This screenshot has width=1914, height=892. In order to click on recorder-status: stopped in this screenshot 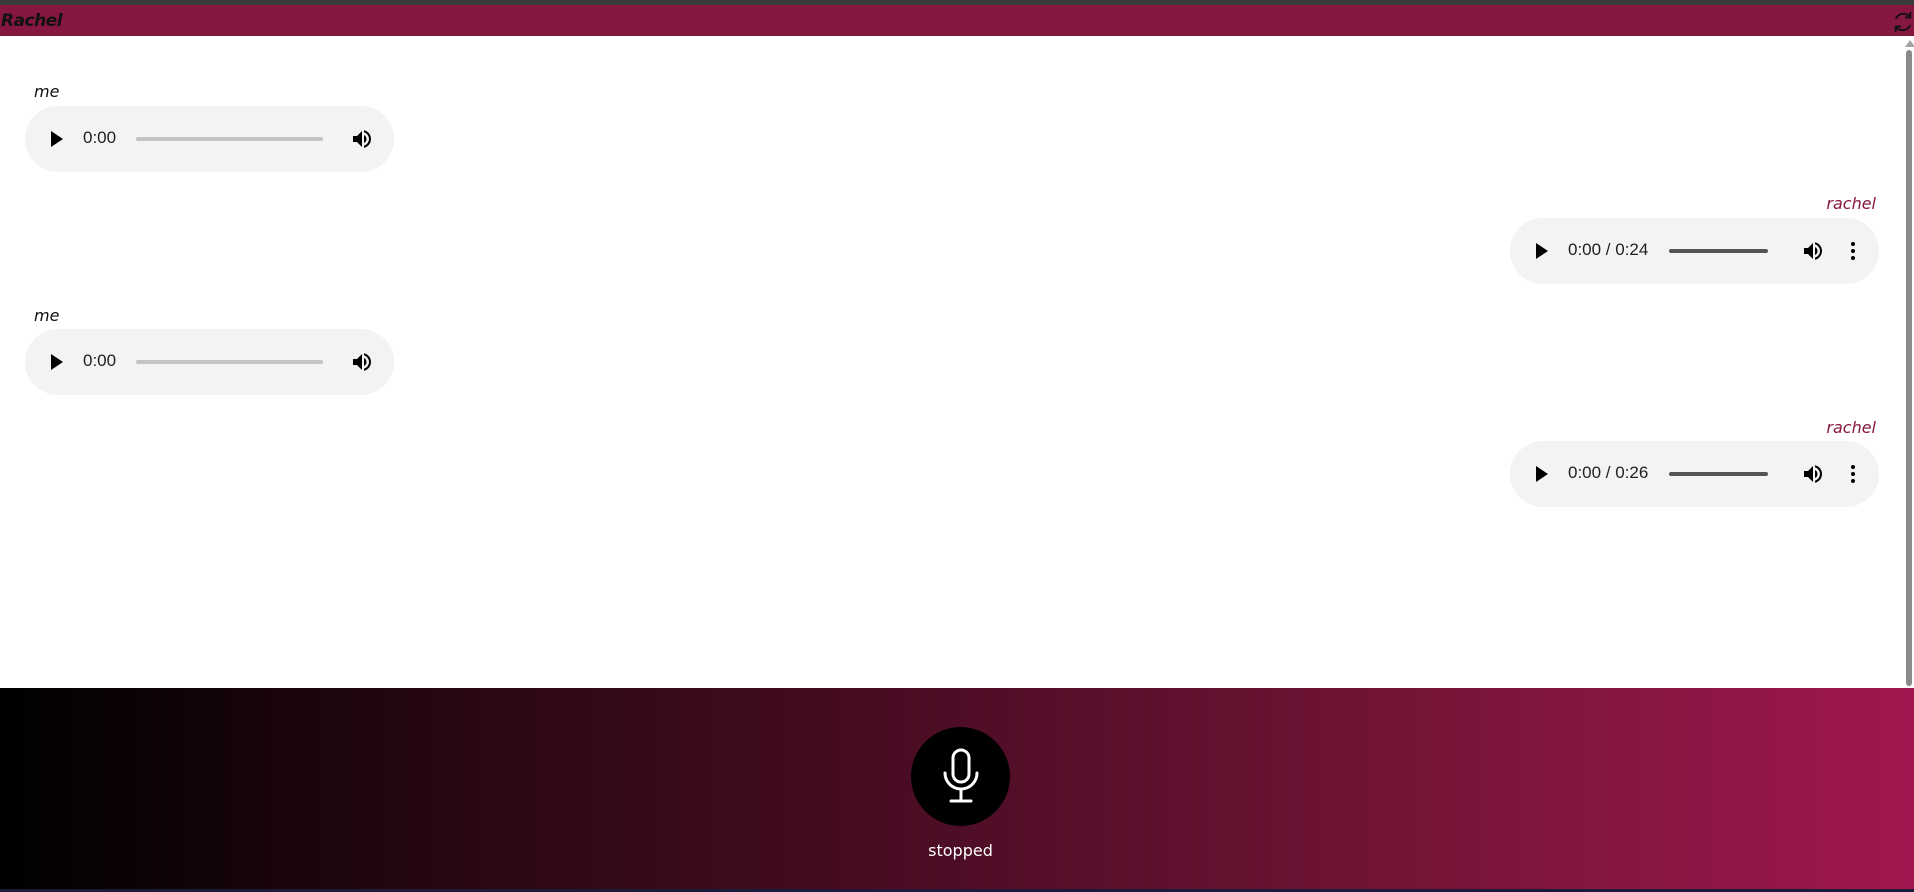, I will do `click(960, 850)`.